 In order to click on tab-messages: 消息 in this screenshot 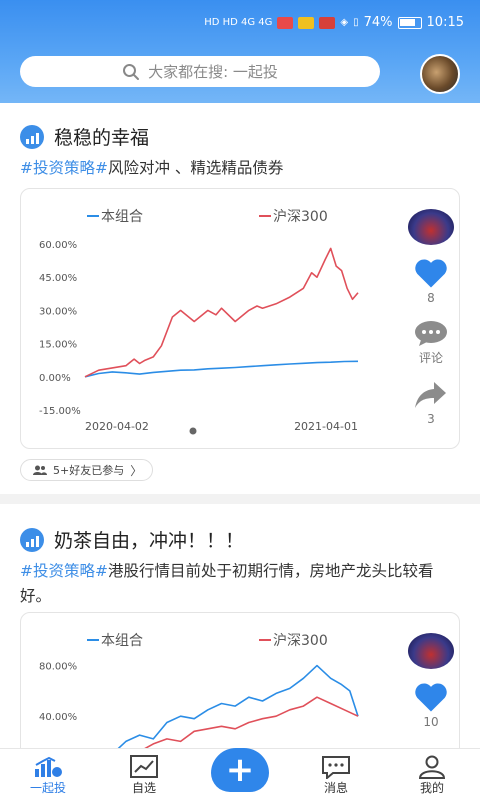, I will do `click(336, 775)`.